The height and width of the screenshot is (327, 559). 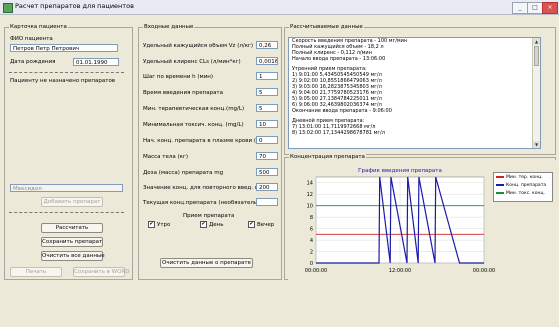 What do you see at coordinates (101, 272) in the screenshot?
I see `save-word-button: Сохранить в WORD` at bounding box center [101, 272].